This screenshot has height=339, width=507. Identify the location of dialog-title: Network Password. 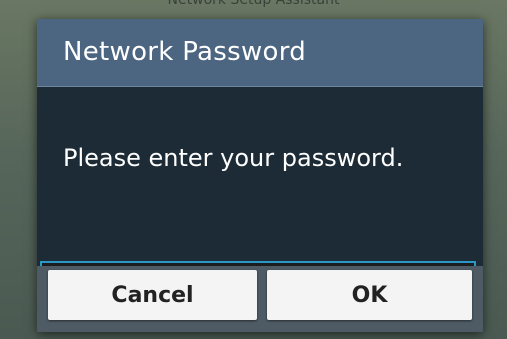
(185, 52).